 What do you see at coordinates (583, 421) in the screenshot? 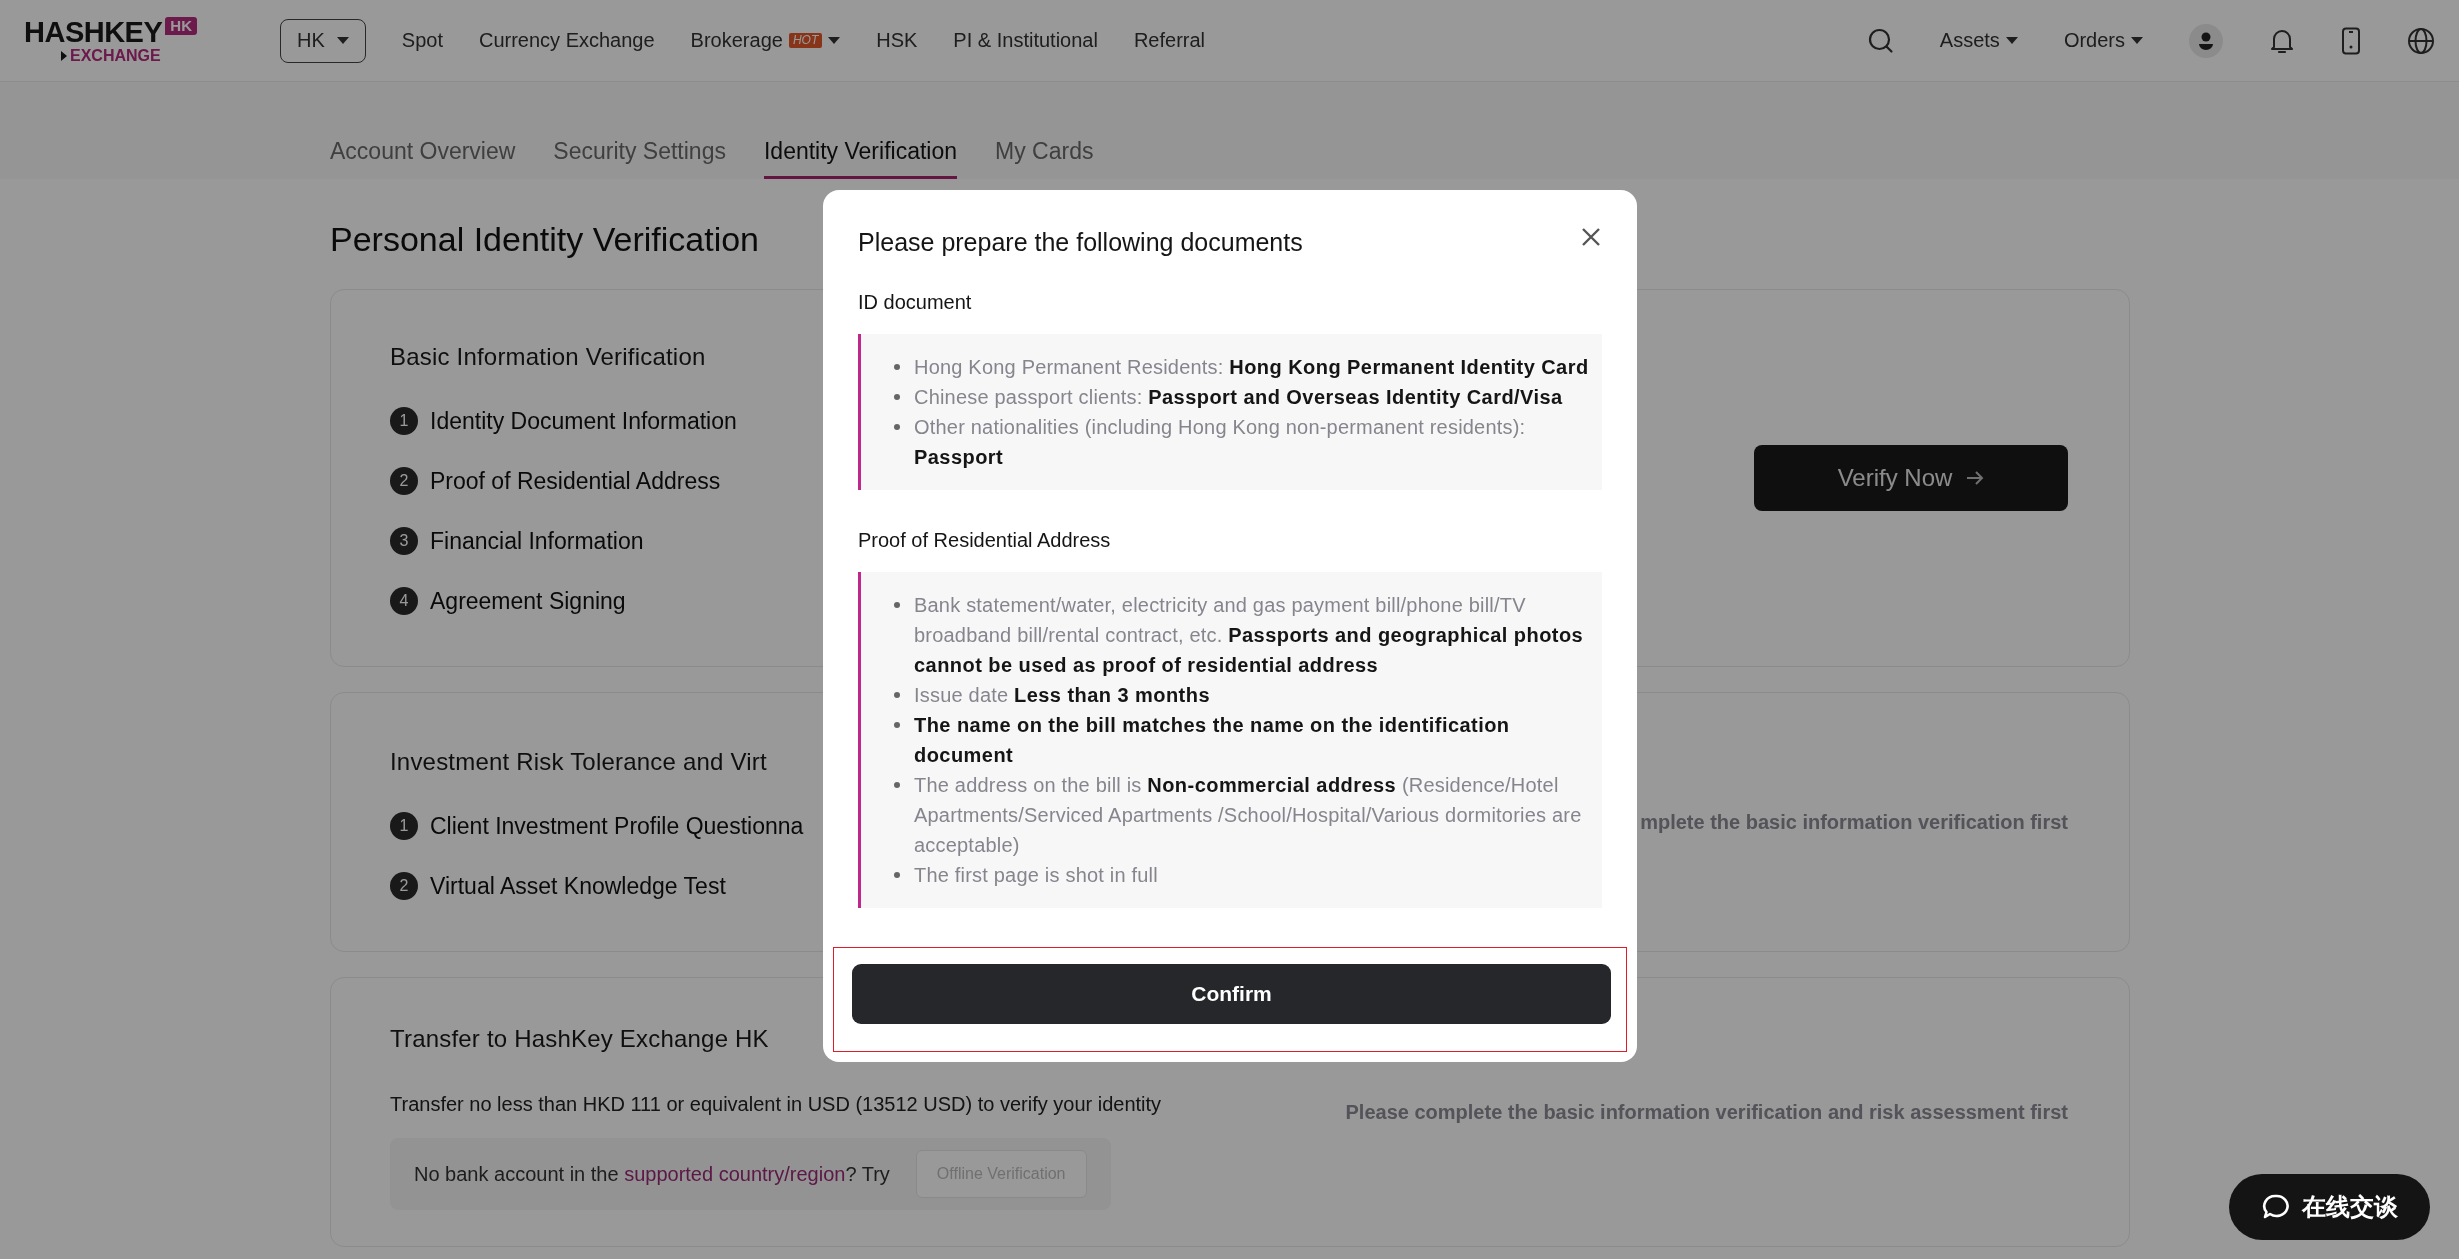
I see `step-label: Identity Document Information` at bounding box center [583, 421].